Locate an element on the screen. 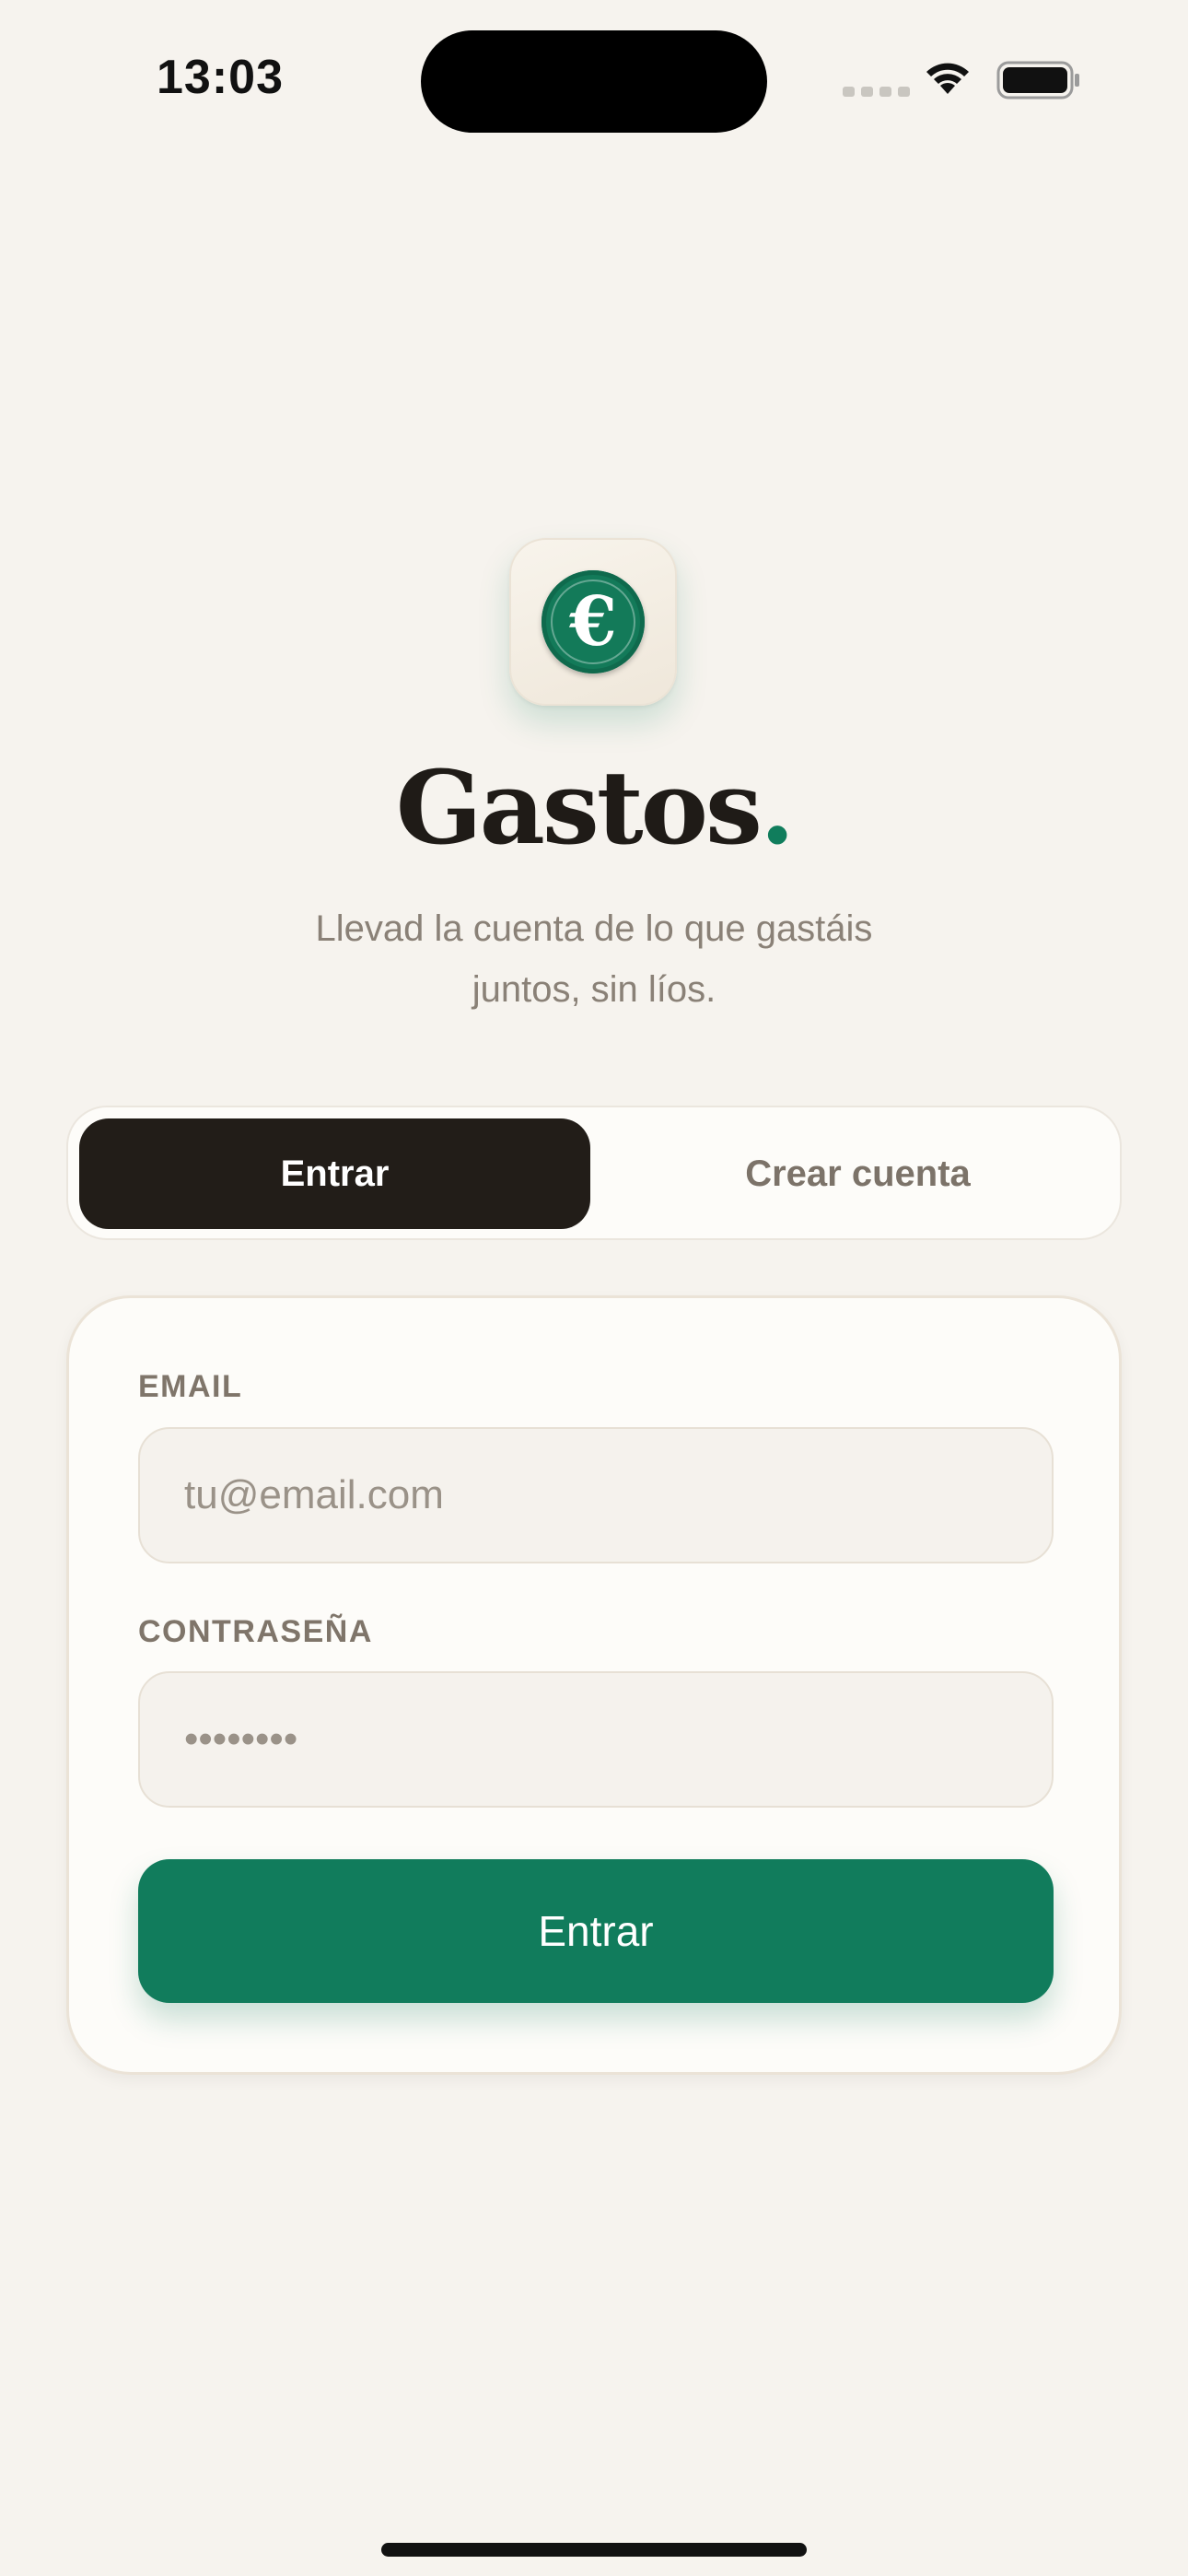  wifi-icon is located at coordinates (948, 78).